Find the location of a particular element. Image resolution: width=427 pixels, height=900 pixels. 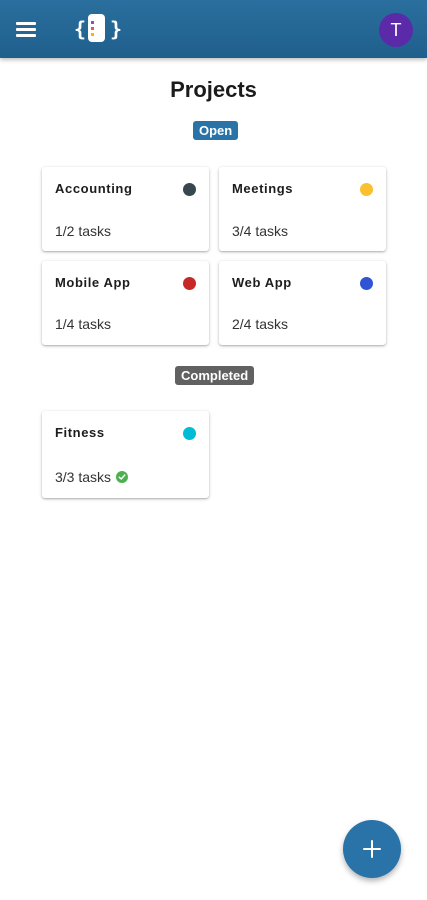

project-task-count: 3/3 tasks is located at coordinates (83, 477).